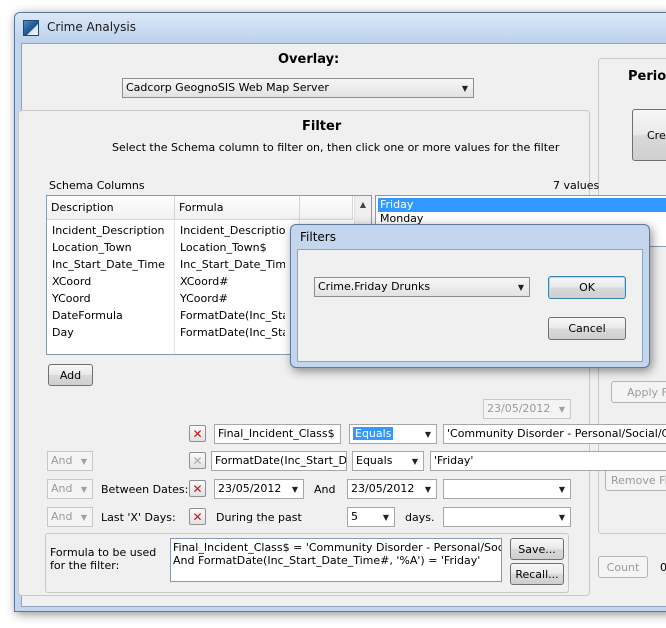  I want to click on to-date-select: 23/05/2012 ▼, so click(392, 489).